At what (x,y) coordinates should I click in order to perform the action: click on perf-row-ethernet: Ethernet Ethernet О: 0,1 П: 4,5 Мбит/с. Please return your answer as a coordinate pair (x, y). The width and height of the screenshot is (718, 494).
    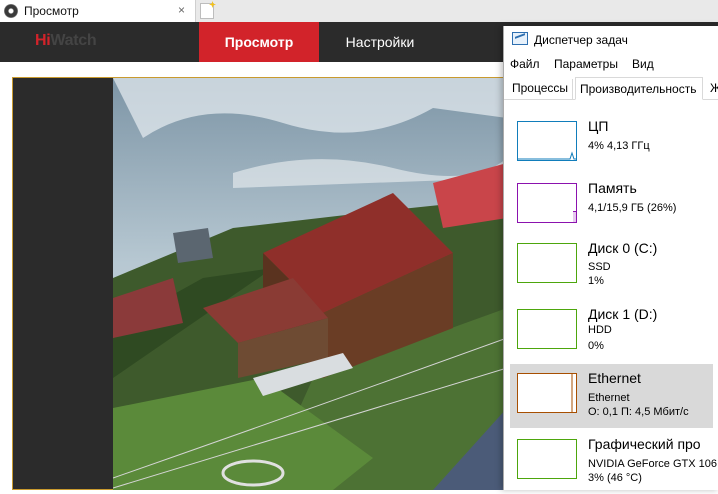
    Looking at the image, I should click on (611, 396).